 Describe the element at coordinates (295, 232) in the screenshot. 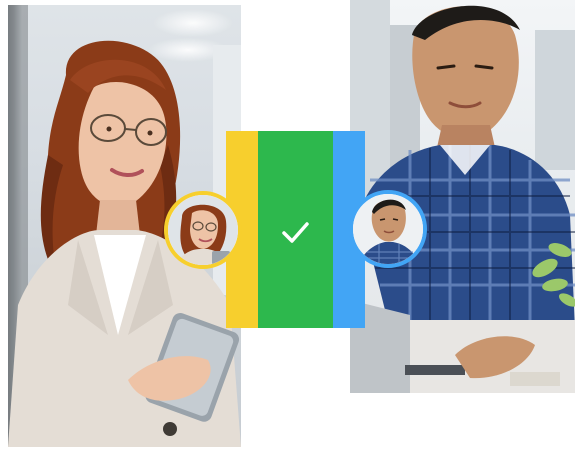

I see `check-icon` at that location.